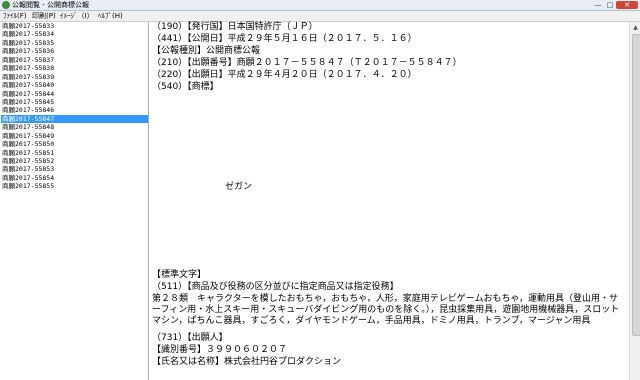 Image resolution: width=640 pixels, height=380 pixels. I want to click on detail-line: 【公報種別】公開商標公報, so click(206, 51).